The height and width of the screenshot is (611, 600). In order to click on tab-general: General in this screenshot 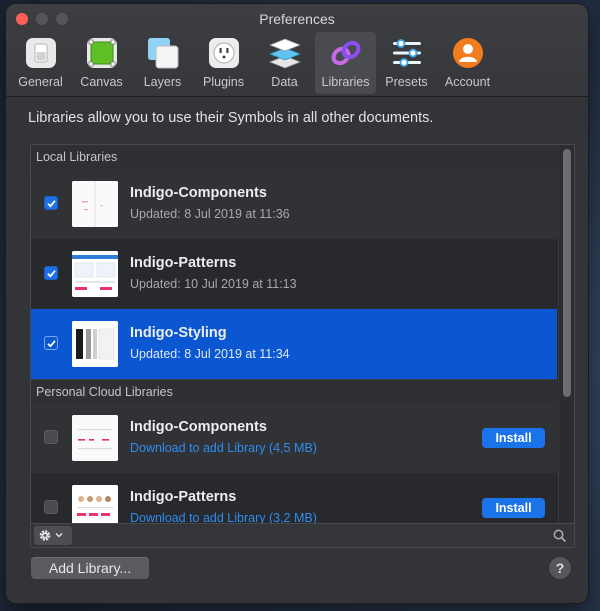, I will do `click(40, 63)`.